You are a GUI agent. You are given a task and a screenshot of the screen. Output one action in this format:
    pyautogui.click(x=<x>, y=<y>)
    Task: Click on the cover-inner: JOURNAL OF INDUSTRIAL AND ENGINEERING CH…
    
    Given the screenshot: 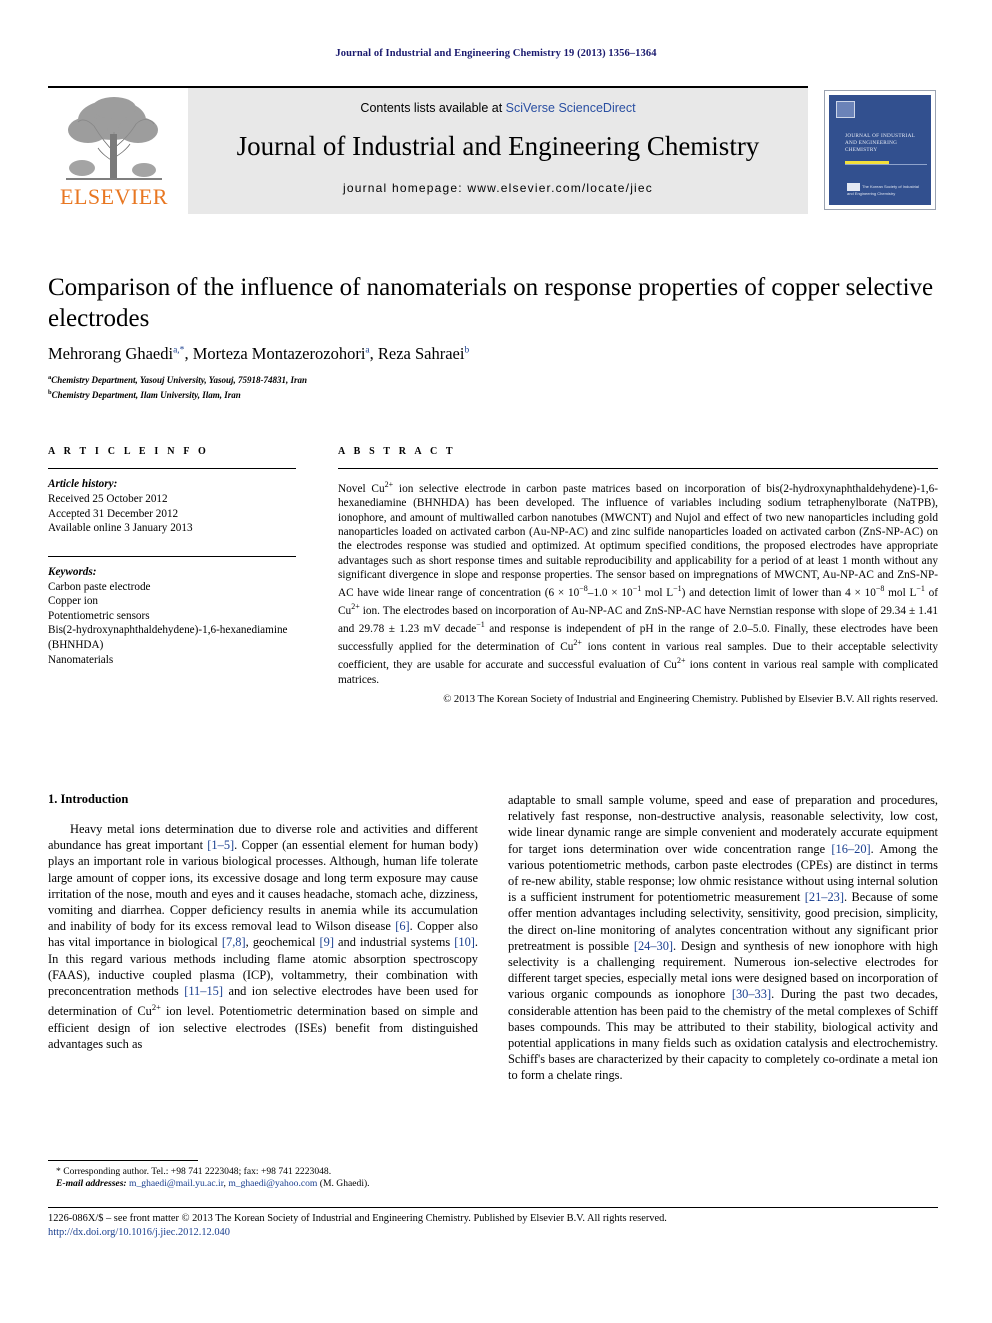 What is the action you would take?
    pyautogui.click(x=880, y=150)
    